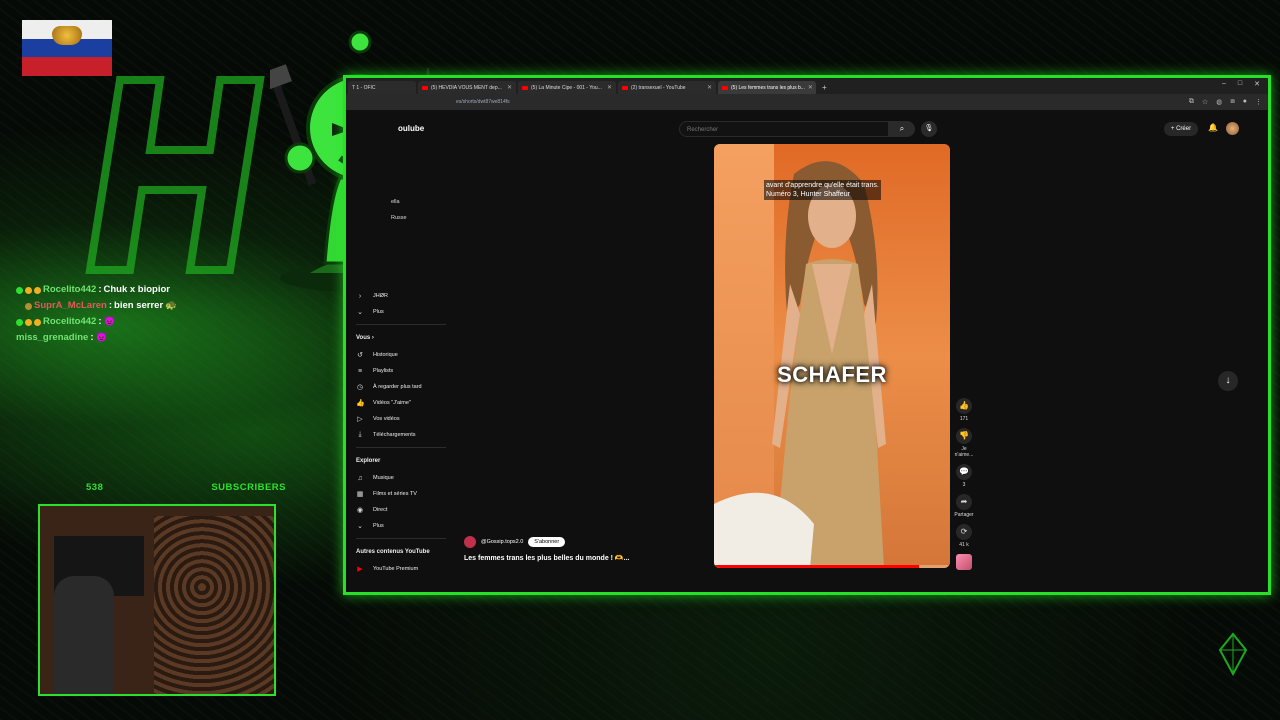 Image resolution: width=1280 pixels, height=720 pixels. I want to click on puzzle-icon: ⧈, so click(1232, 102).